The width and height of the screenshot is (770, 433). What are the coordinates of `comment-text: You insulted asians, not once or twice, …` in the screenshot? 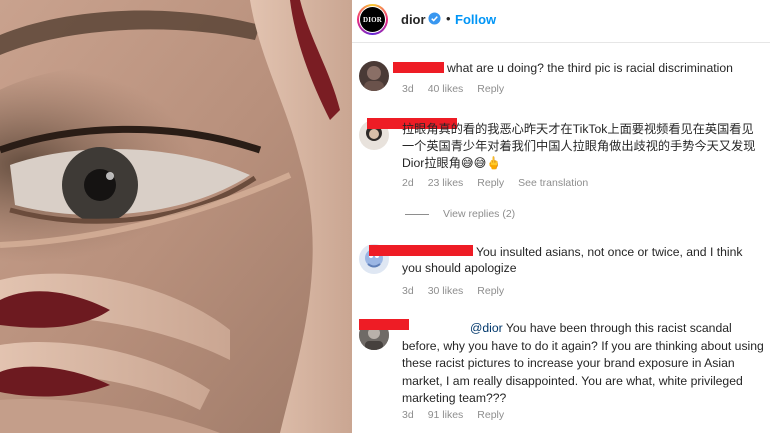 It's located at (581, 260).